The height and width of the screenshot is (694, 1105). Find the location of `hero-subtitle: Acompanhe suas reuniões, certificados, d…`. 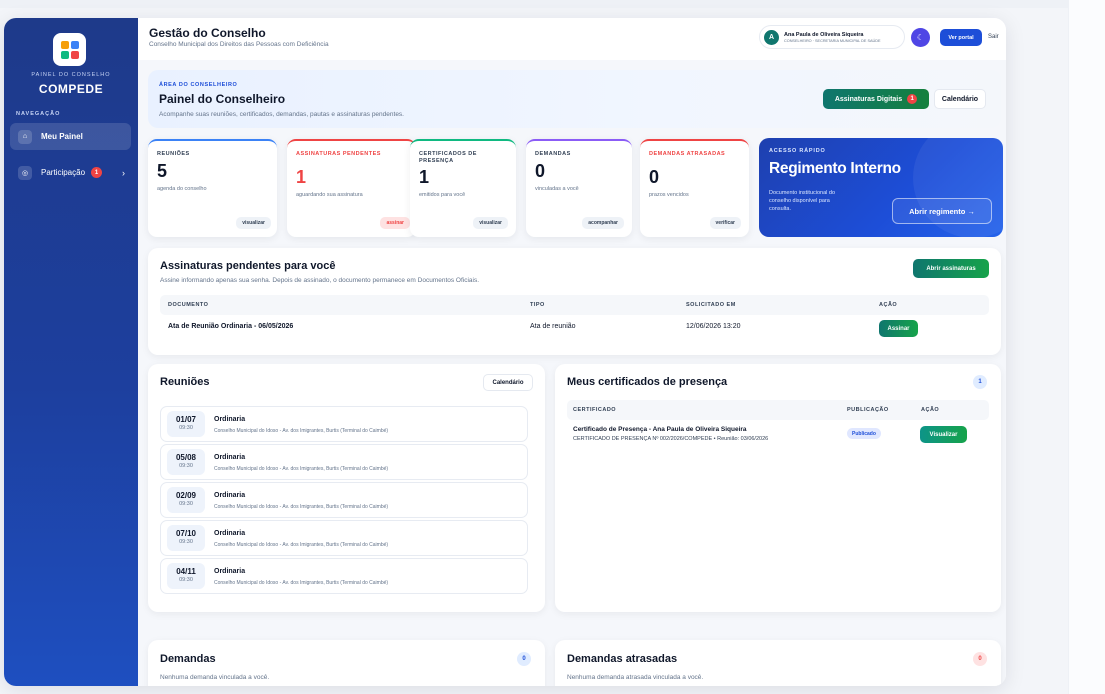

hero-subtitle: Acompanhe suas reuniões, certificados, d… is located at coordinates (281, 114).